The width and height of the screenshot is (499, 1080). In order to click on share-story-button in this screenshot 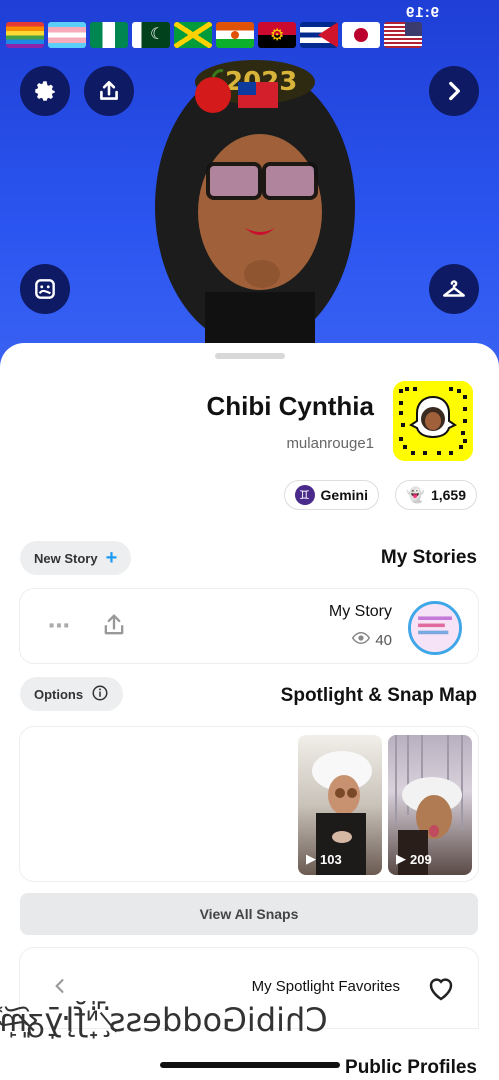, I will do `click(114, 627)`.